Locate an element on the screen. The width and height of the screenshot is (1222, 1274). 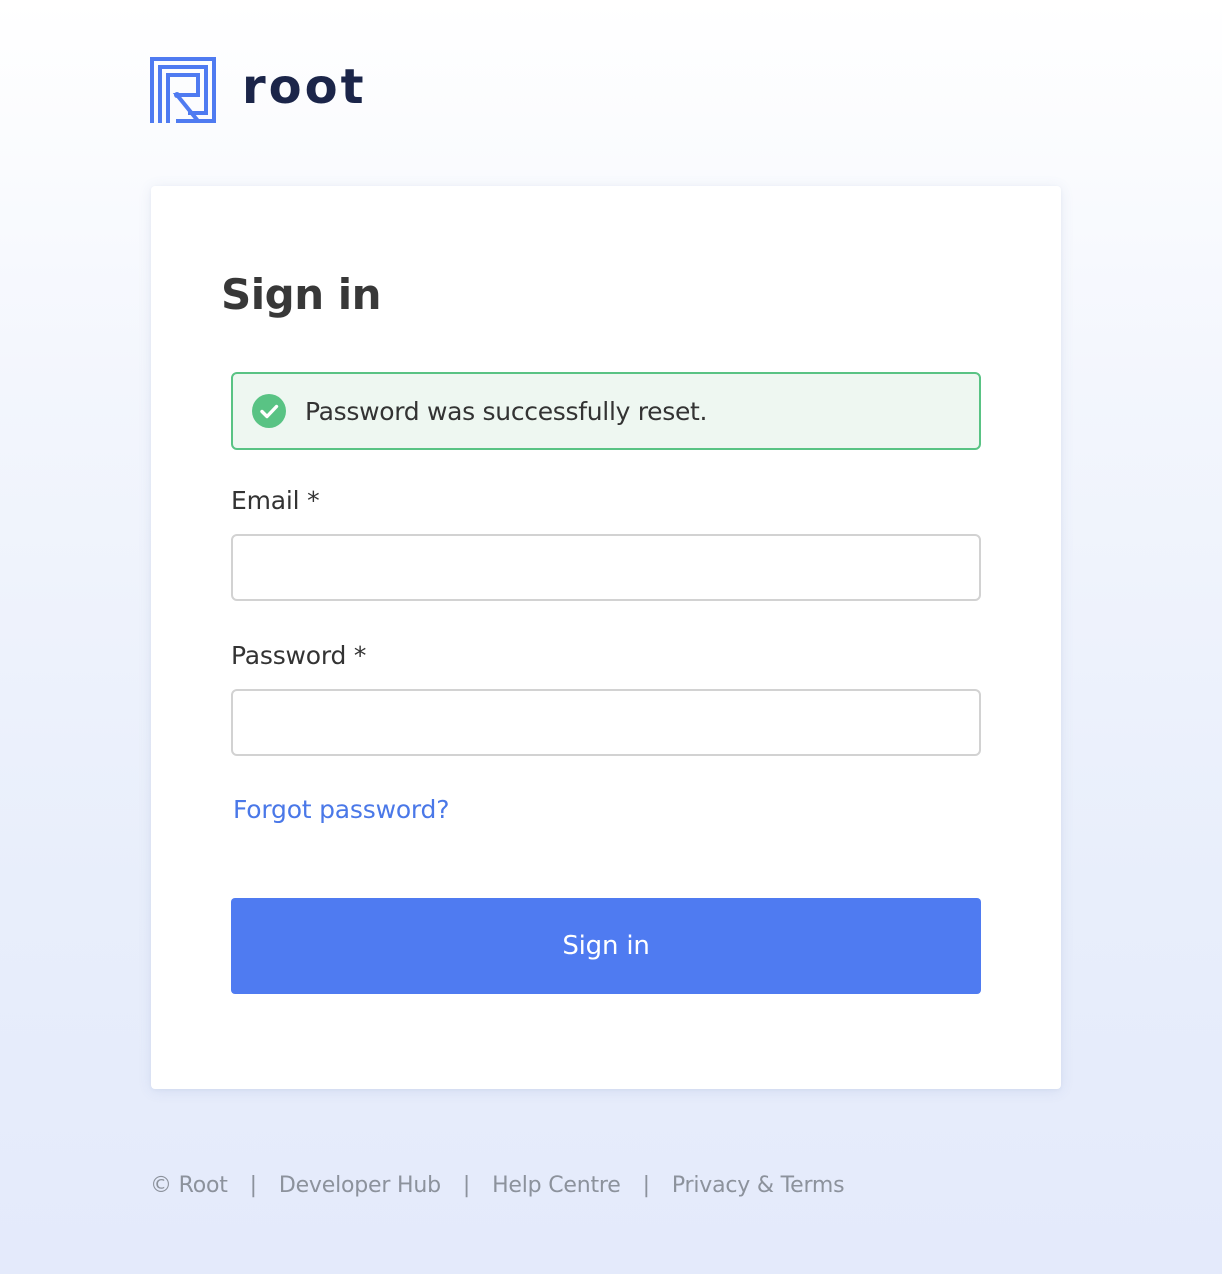
footer-link-help-centre: Help Centre is located at coordinates (556, 1186).